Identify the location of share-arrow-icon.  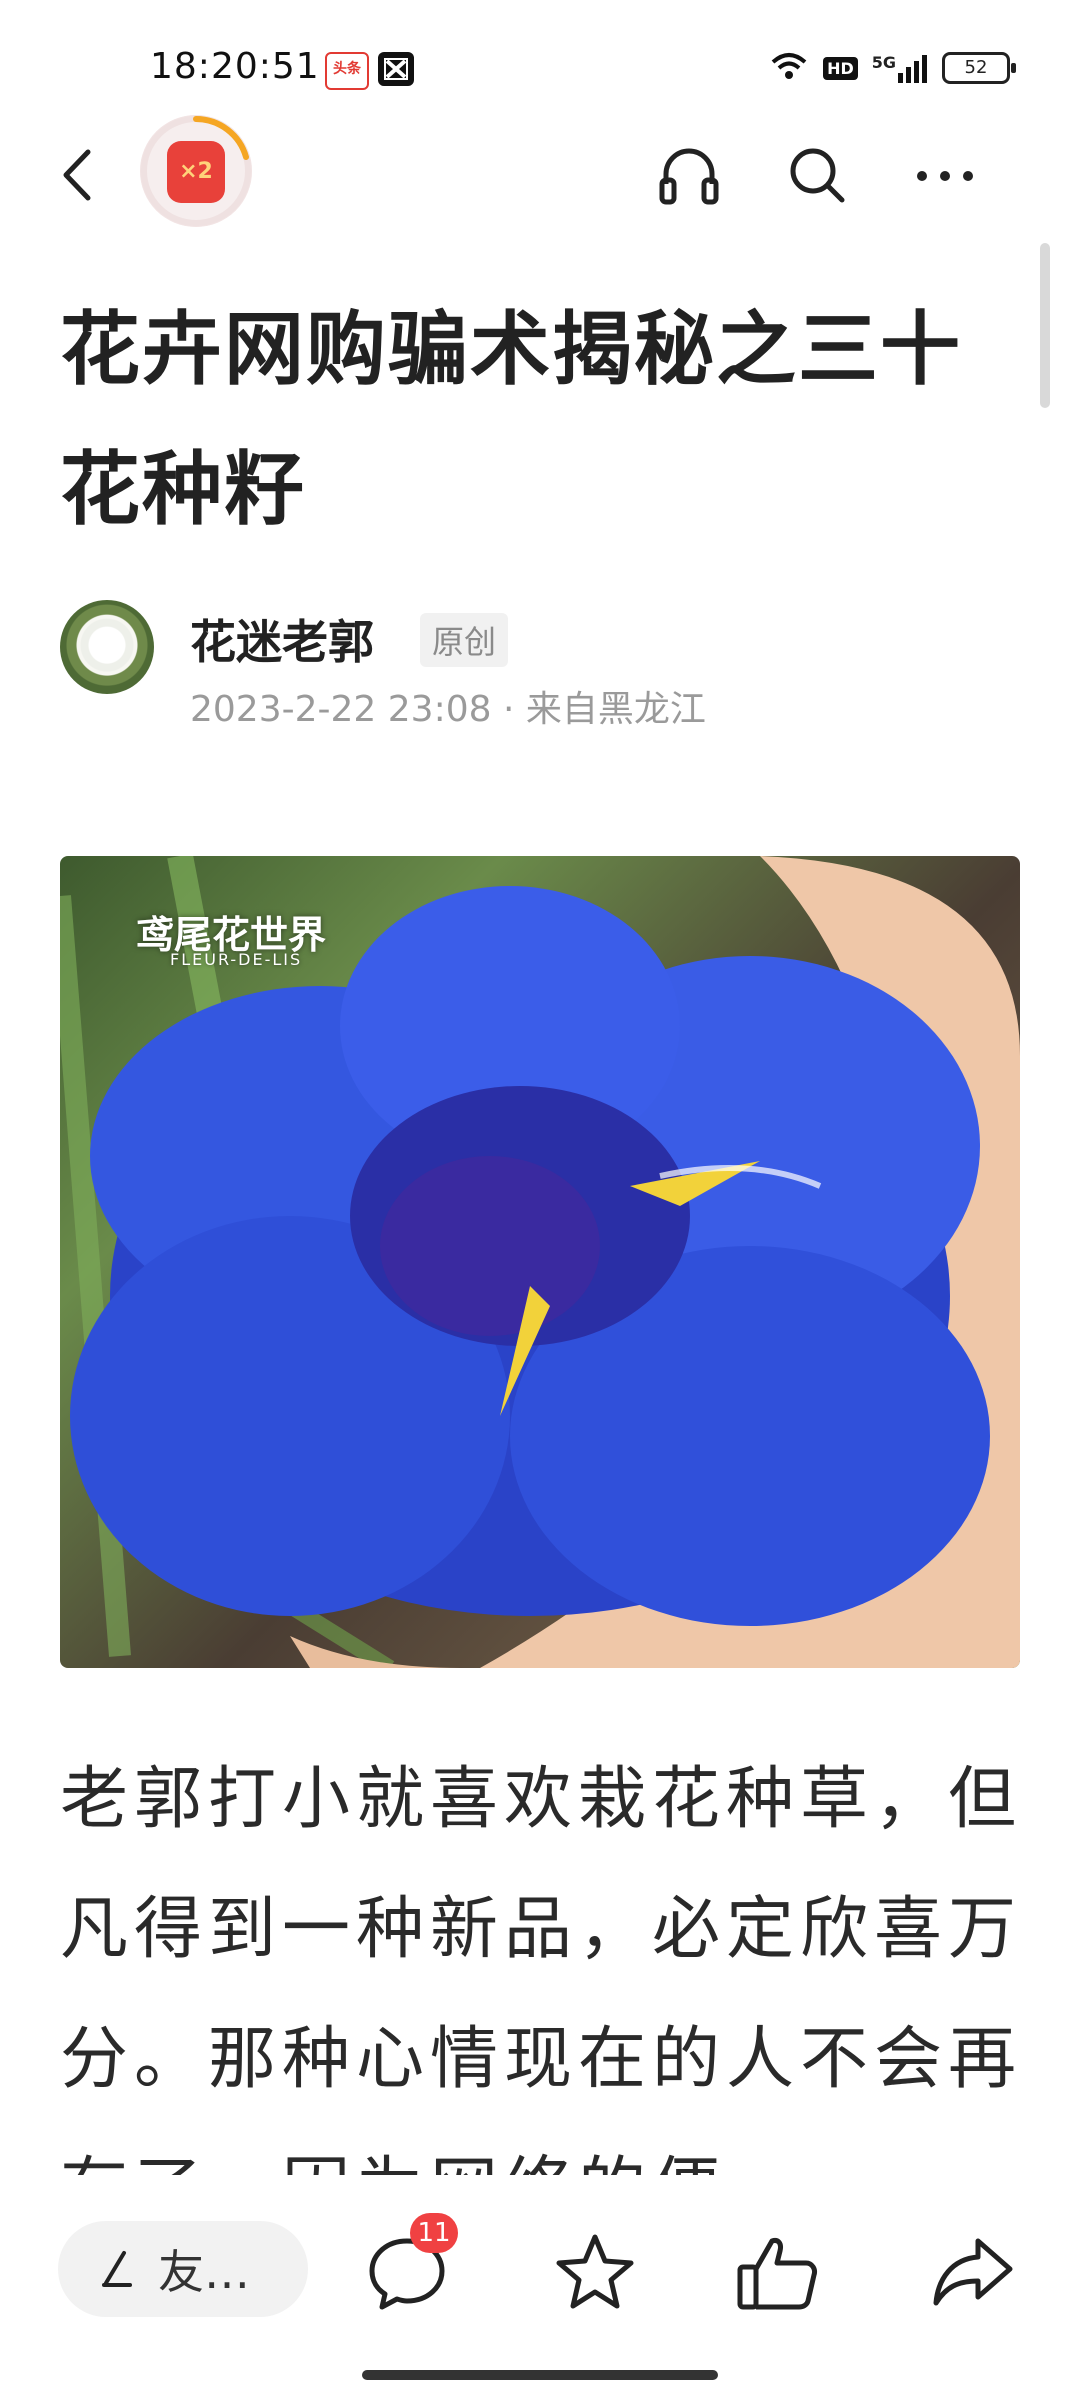
(973, 2272).